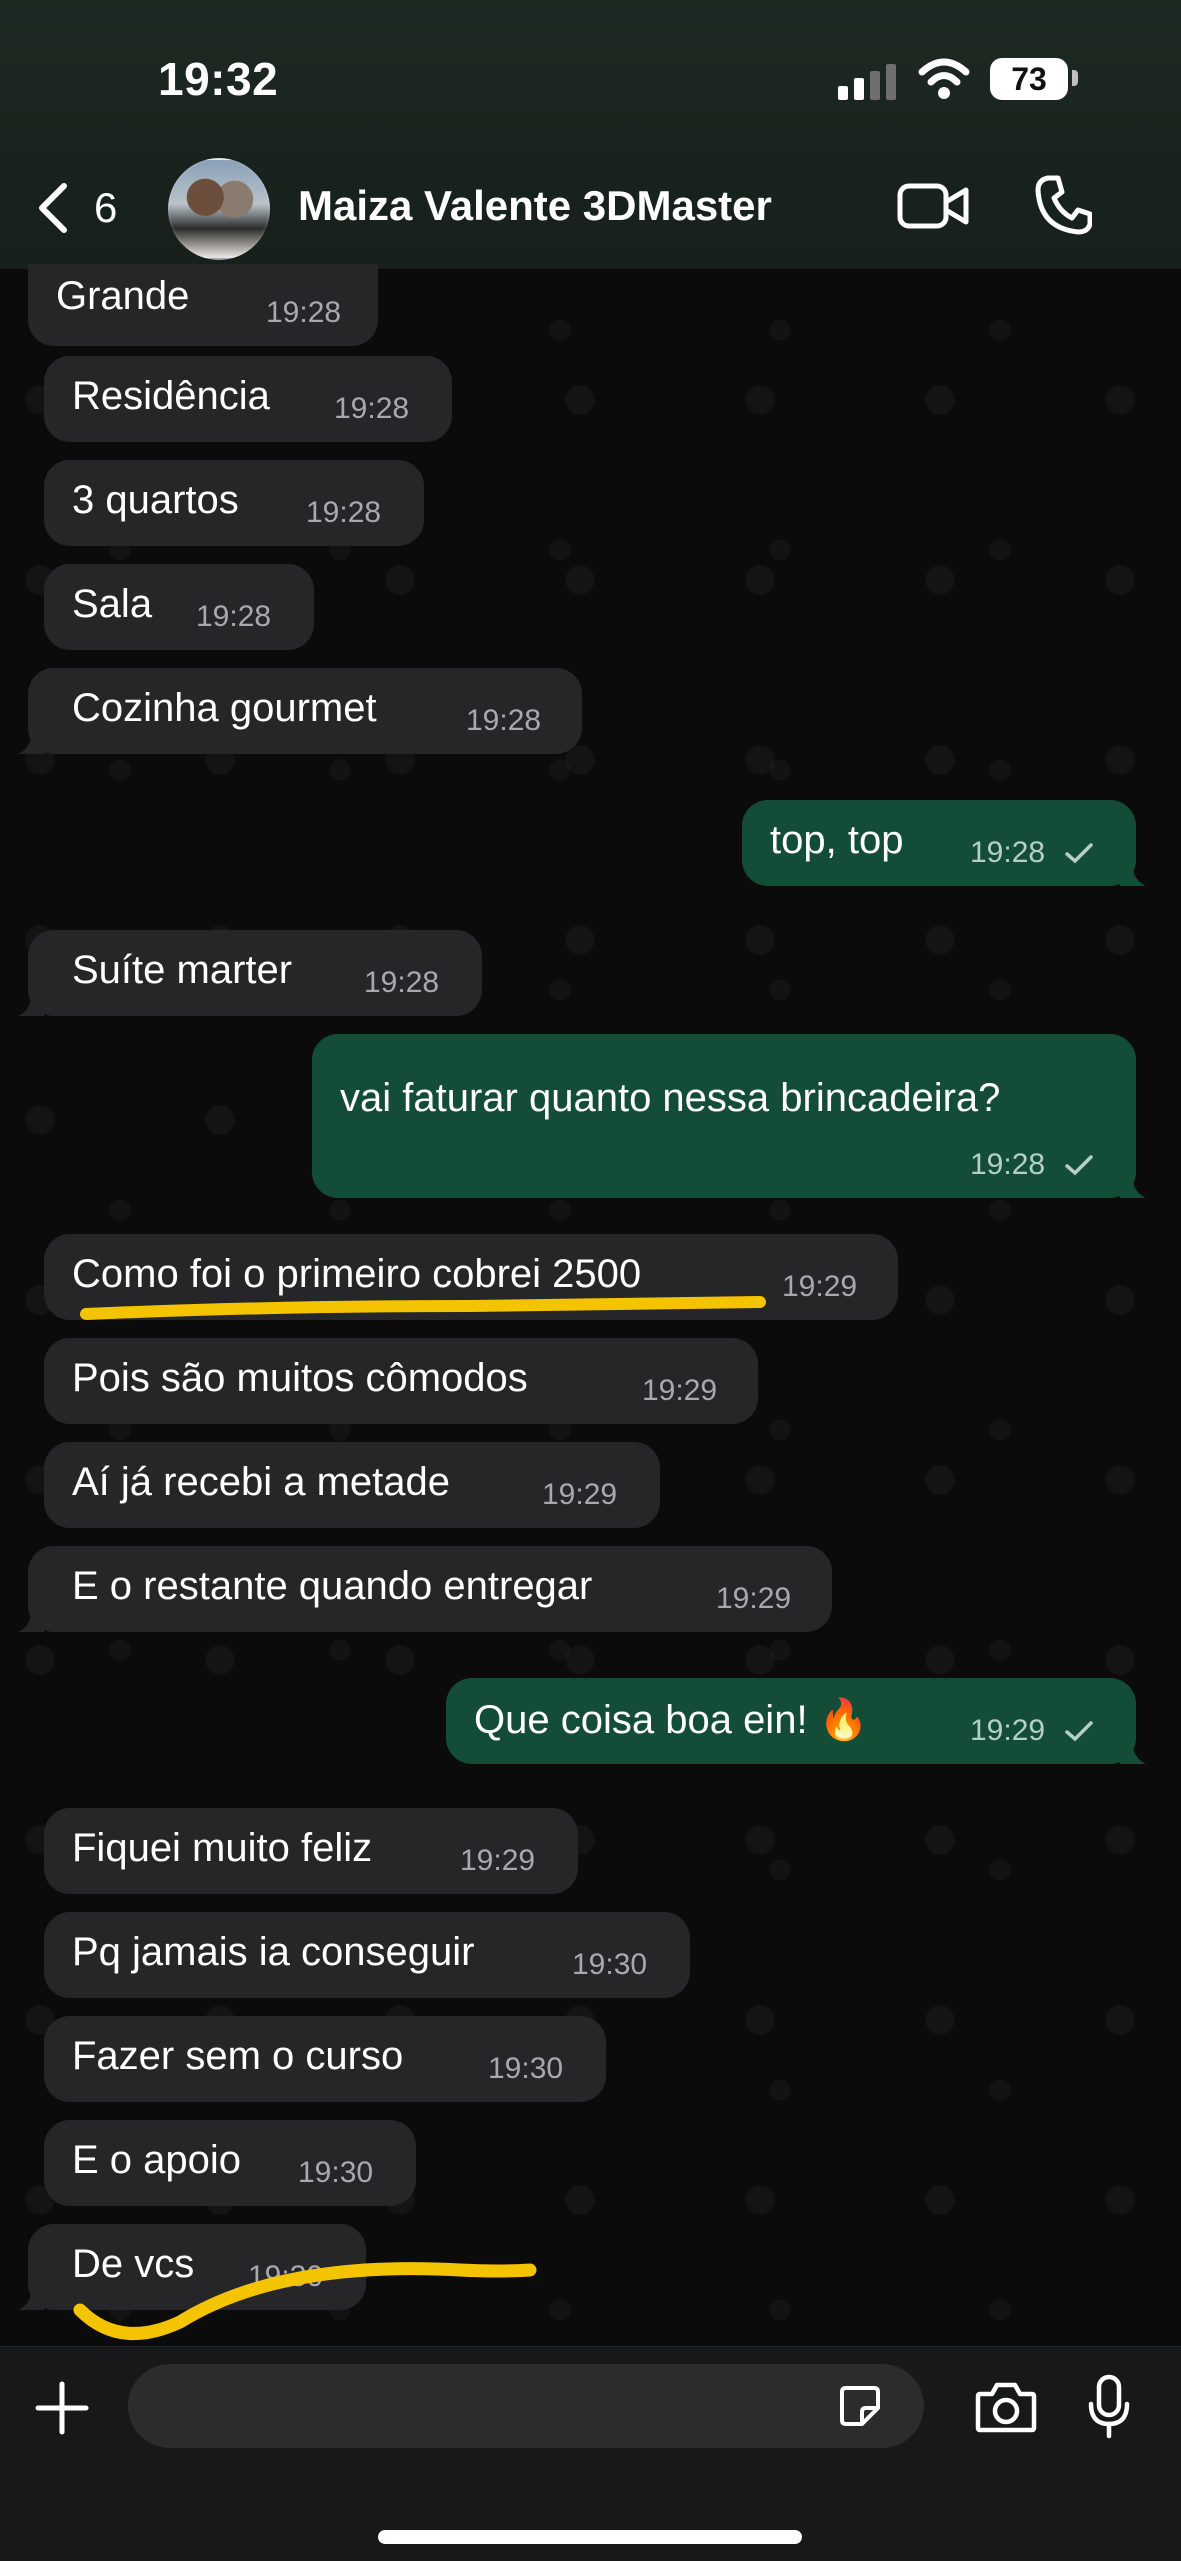 The width and height of the screenshot is (1181, 2561). I want to click on message-incoming: Como foi o primeiro cobrei 2500 19:29, so click(471, 1277).